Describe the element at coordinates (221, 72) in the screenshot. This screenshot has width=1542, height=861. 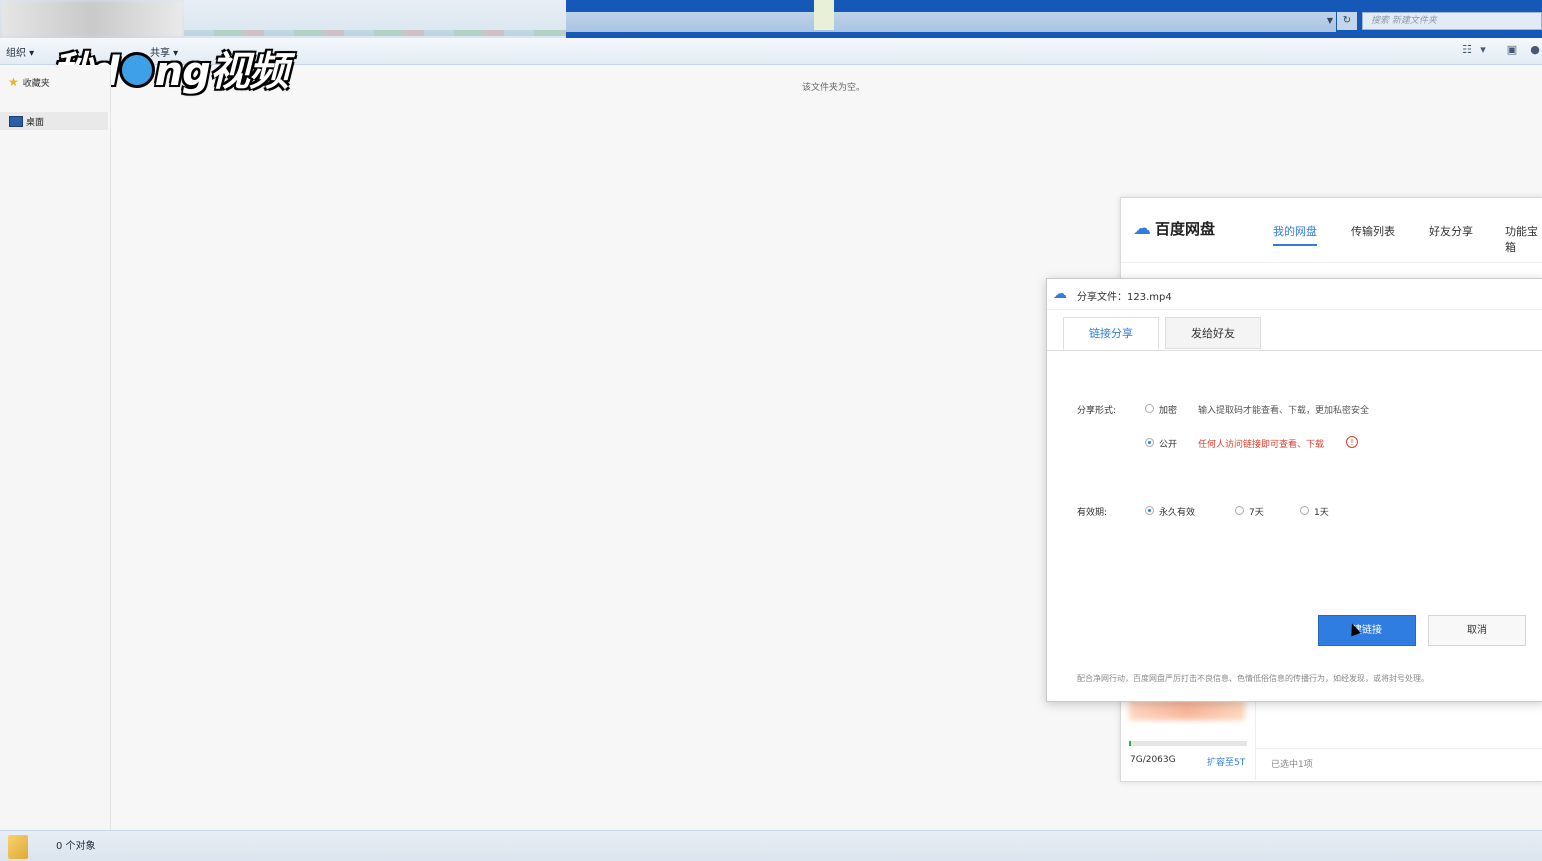
I see `watermark-text-right: ng视频` at that location.